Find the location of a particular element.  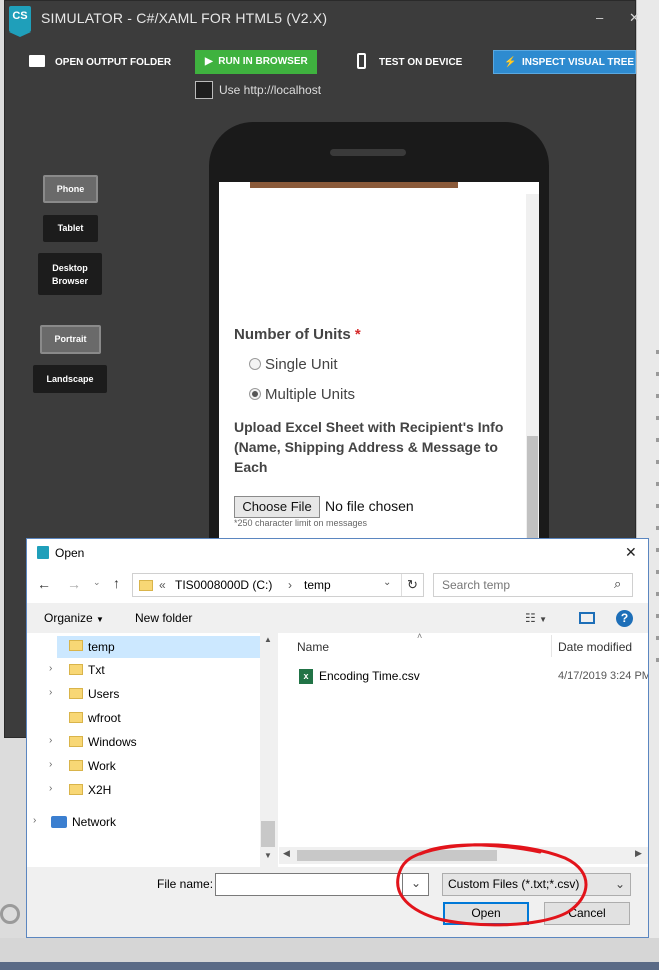

forward-arrow-icon: → is located at coordinates (74, 584).